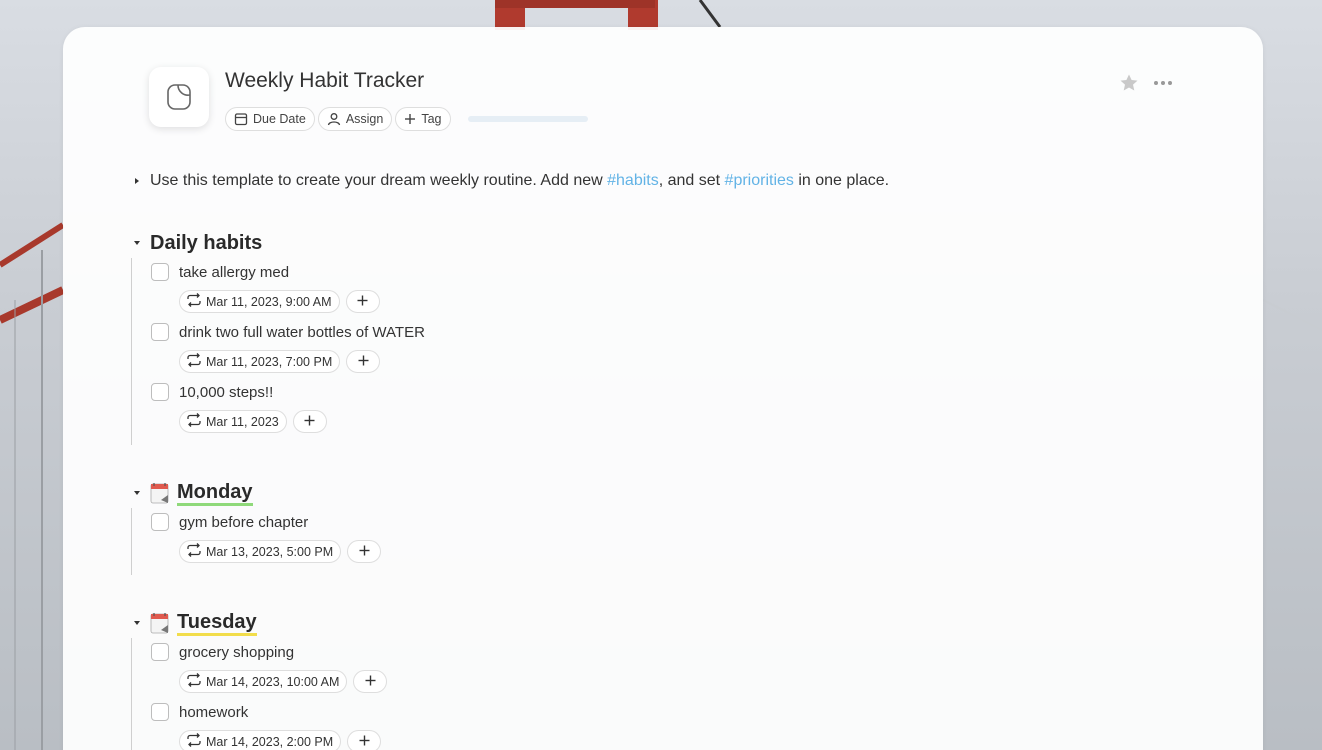 The image size is (1322, 750). I want to click on task-date: Mar 11, 2023, 9:00 AM, so click(269, 301).